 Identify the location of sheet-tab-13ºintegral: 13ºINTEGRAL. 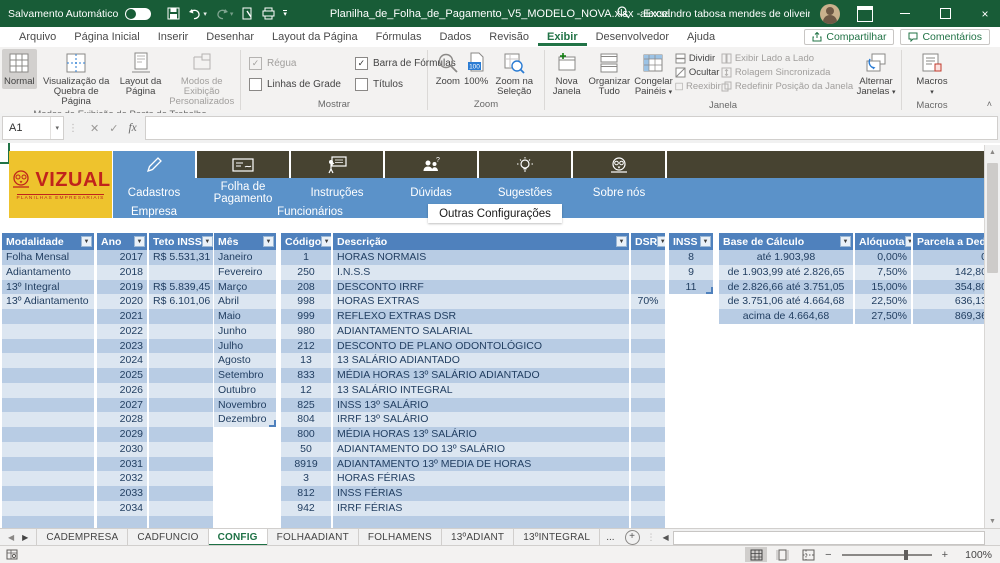
(557, 537).